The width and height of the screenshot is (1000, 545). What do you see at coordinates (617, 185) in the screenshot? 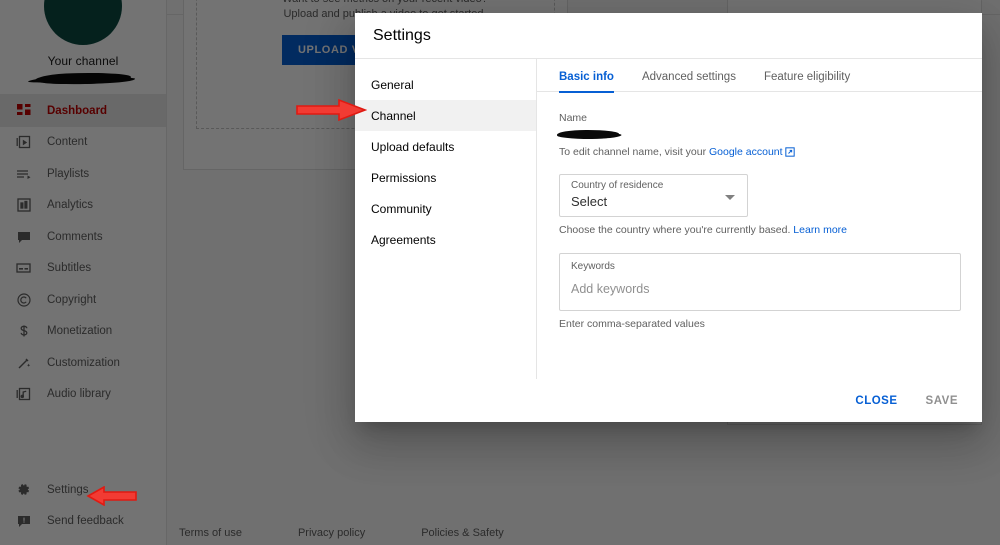
I see `country-select-label: Country of residence` at bounding box center [617, 185].